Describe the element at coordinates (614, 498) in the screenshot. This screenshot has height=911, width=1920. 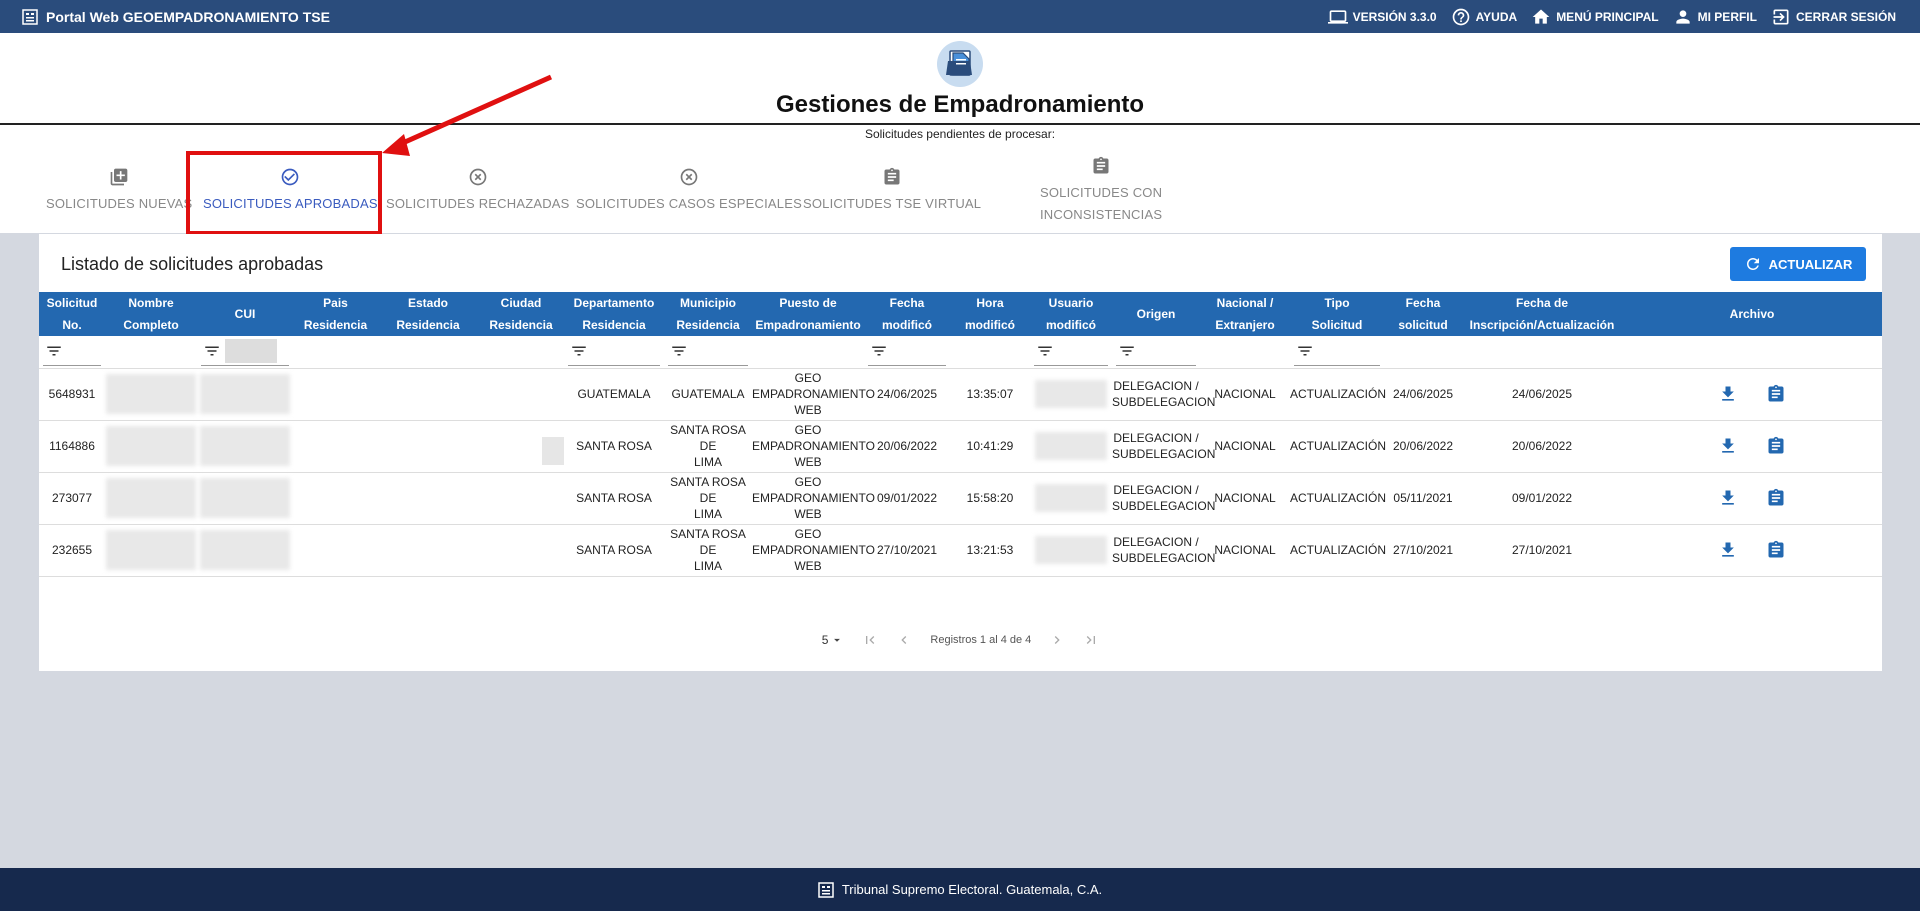
I see `cell-departamento: SANTA ROSA` at that location.